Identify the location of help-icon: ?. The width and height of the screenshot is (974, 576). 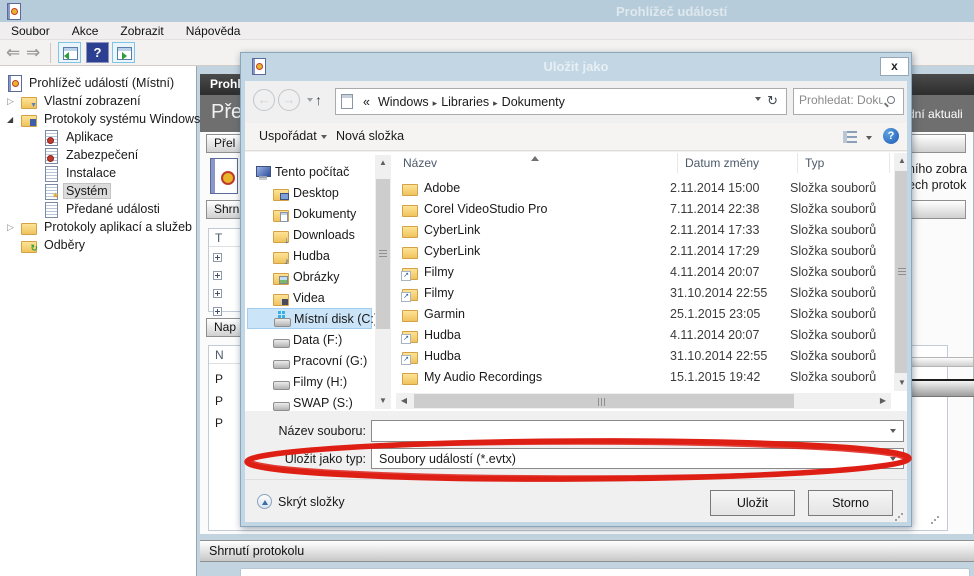
(891, 136).